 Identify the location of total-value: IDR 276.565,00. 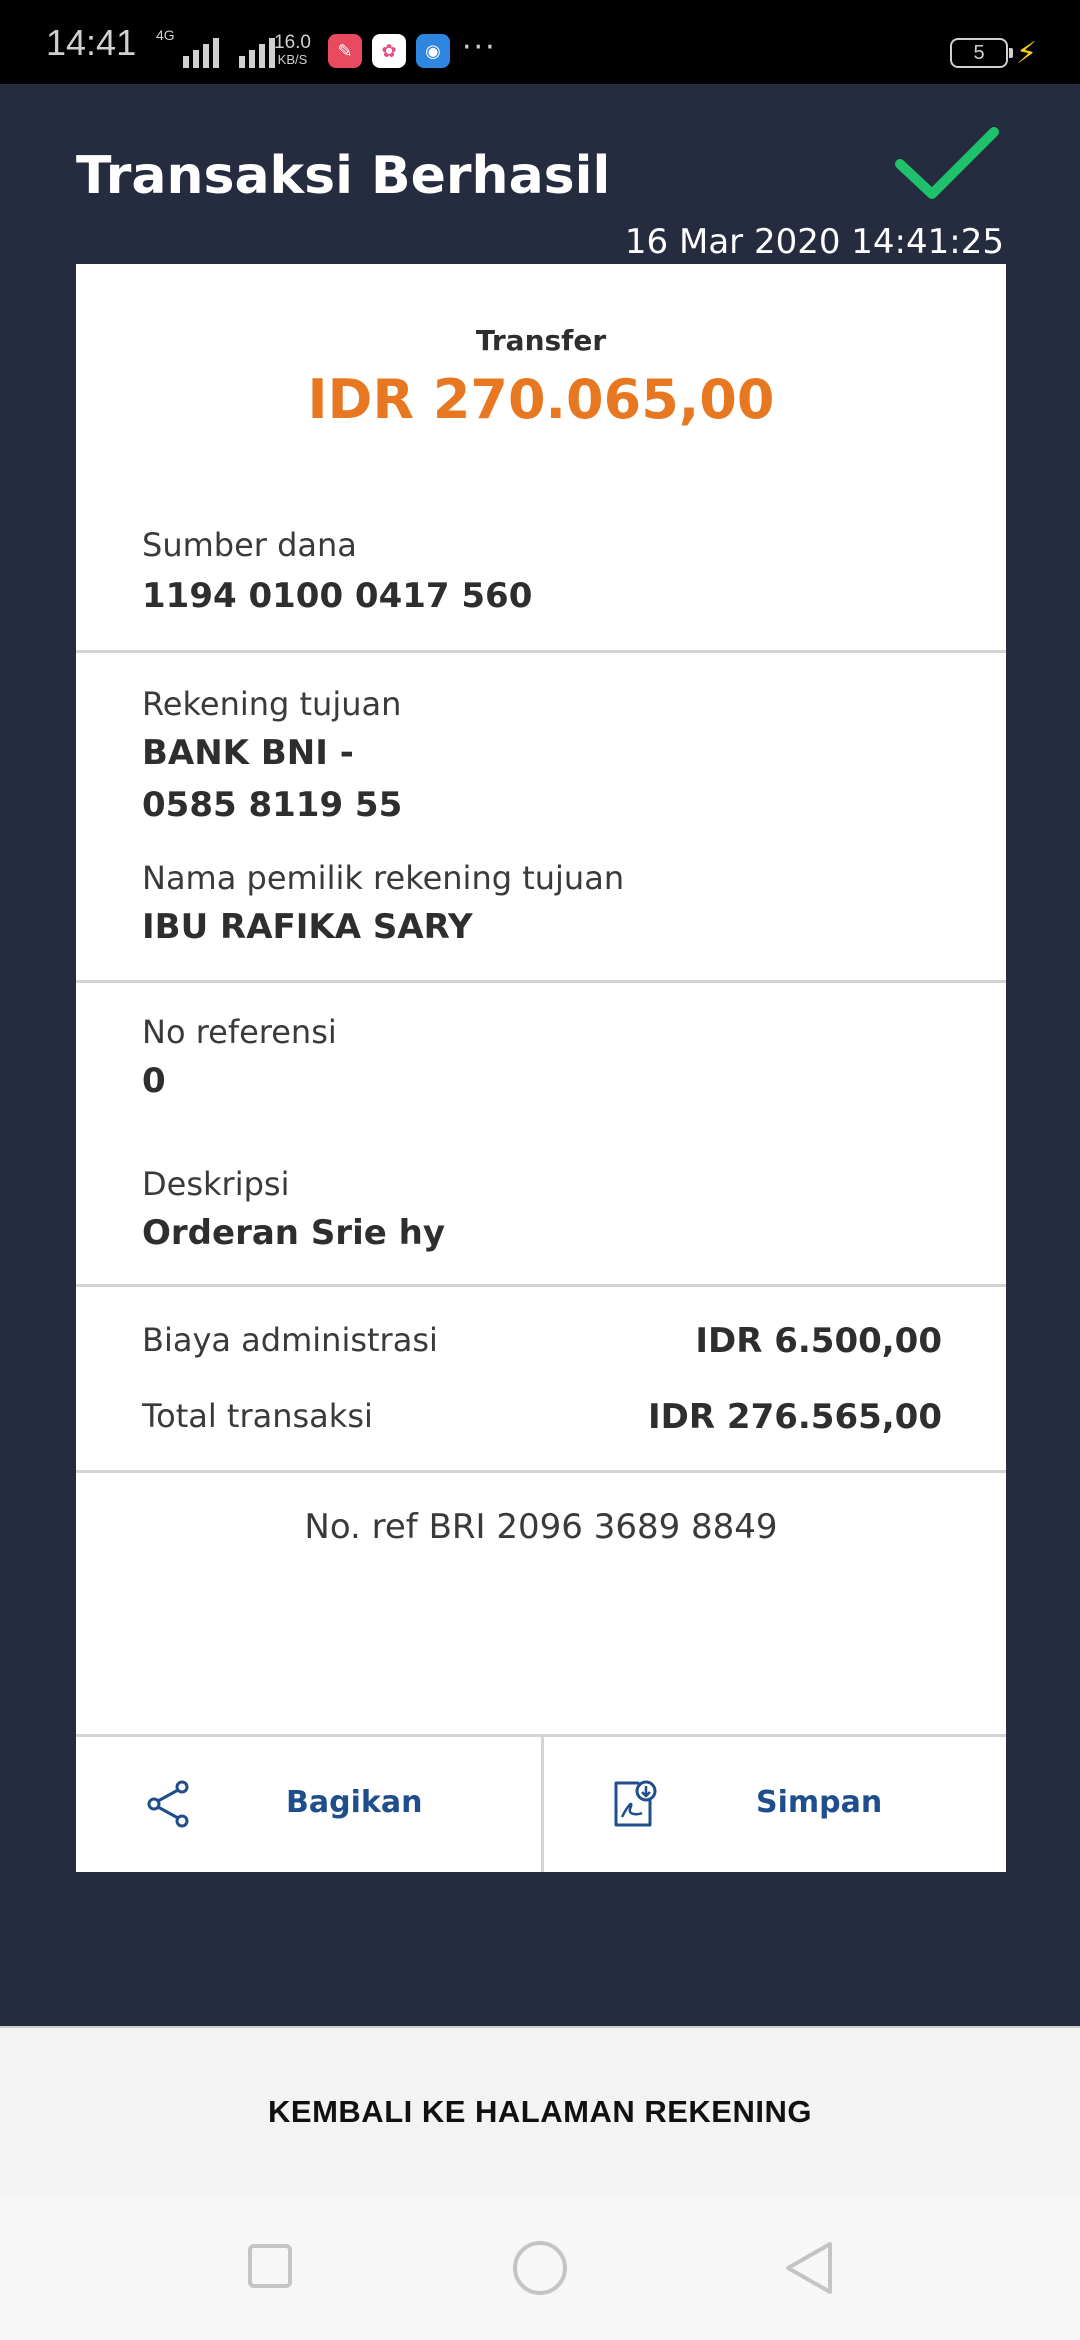
(795, 1417).